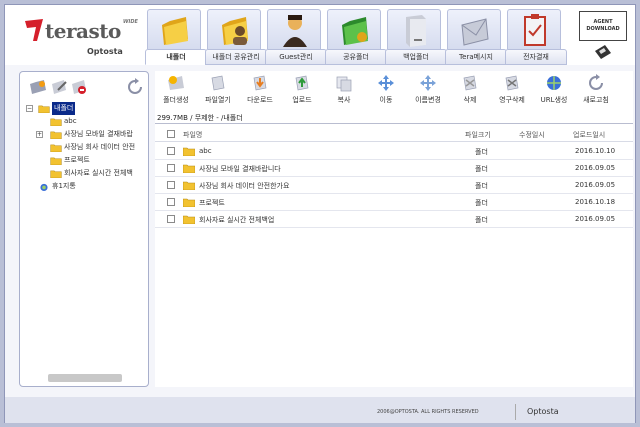 The height and width of the screenshot is (427, 640). What do you see at coordinates (77, 34) in the screenshot?
I see `logo: terasto WIDE Optosta` at bounding box center [77, 34].